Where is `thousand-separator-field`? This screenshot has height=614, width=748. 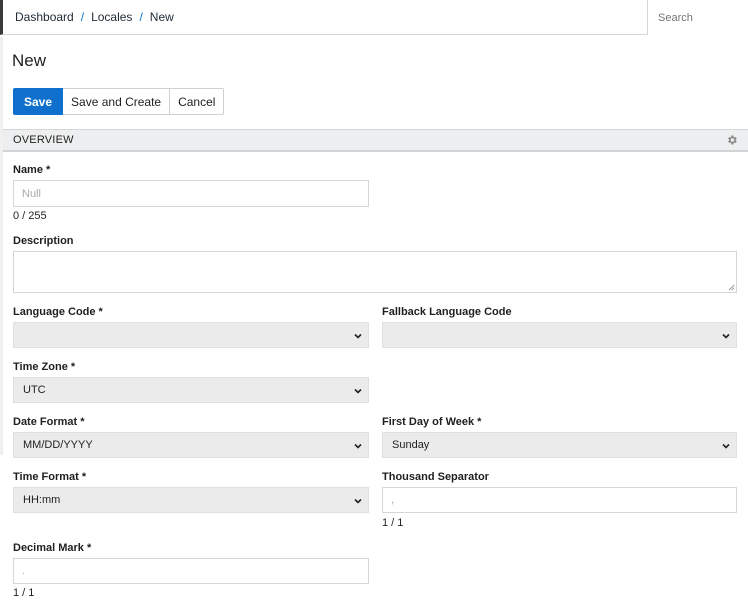
thousand-separator-field is located at coordinates (559, 500).